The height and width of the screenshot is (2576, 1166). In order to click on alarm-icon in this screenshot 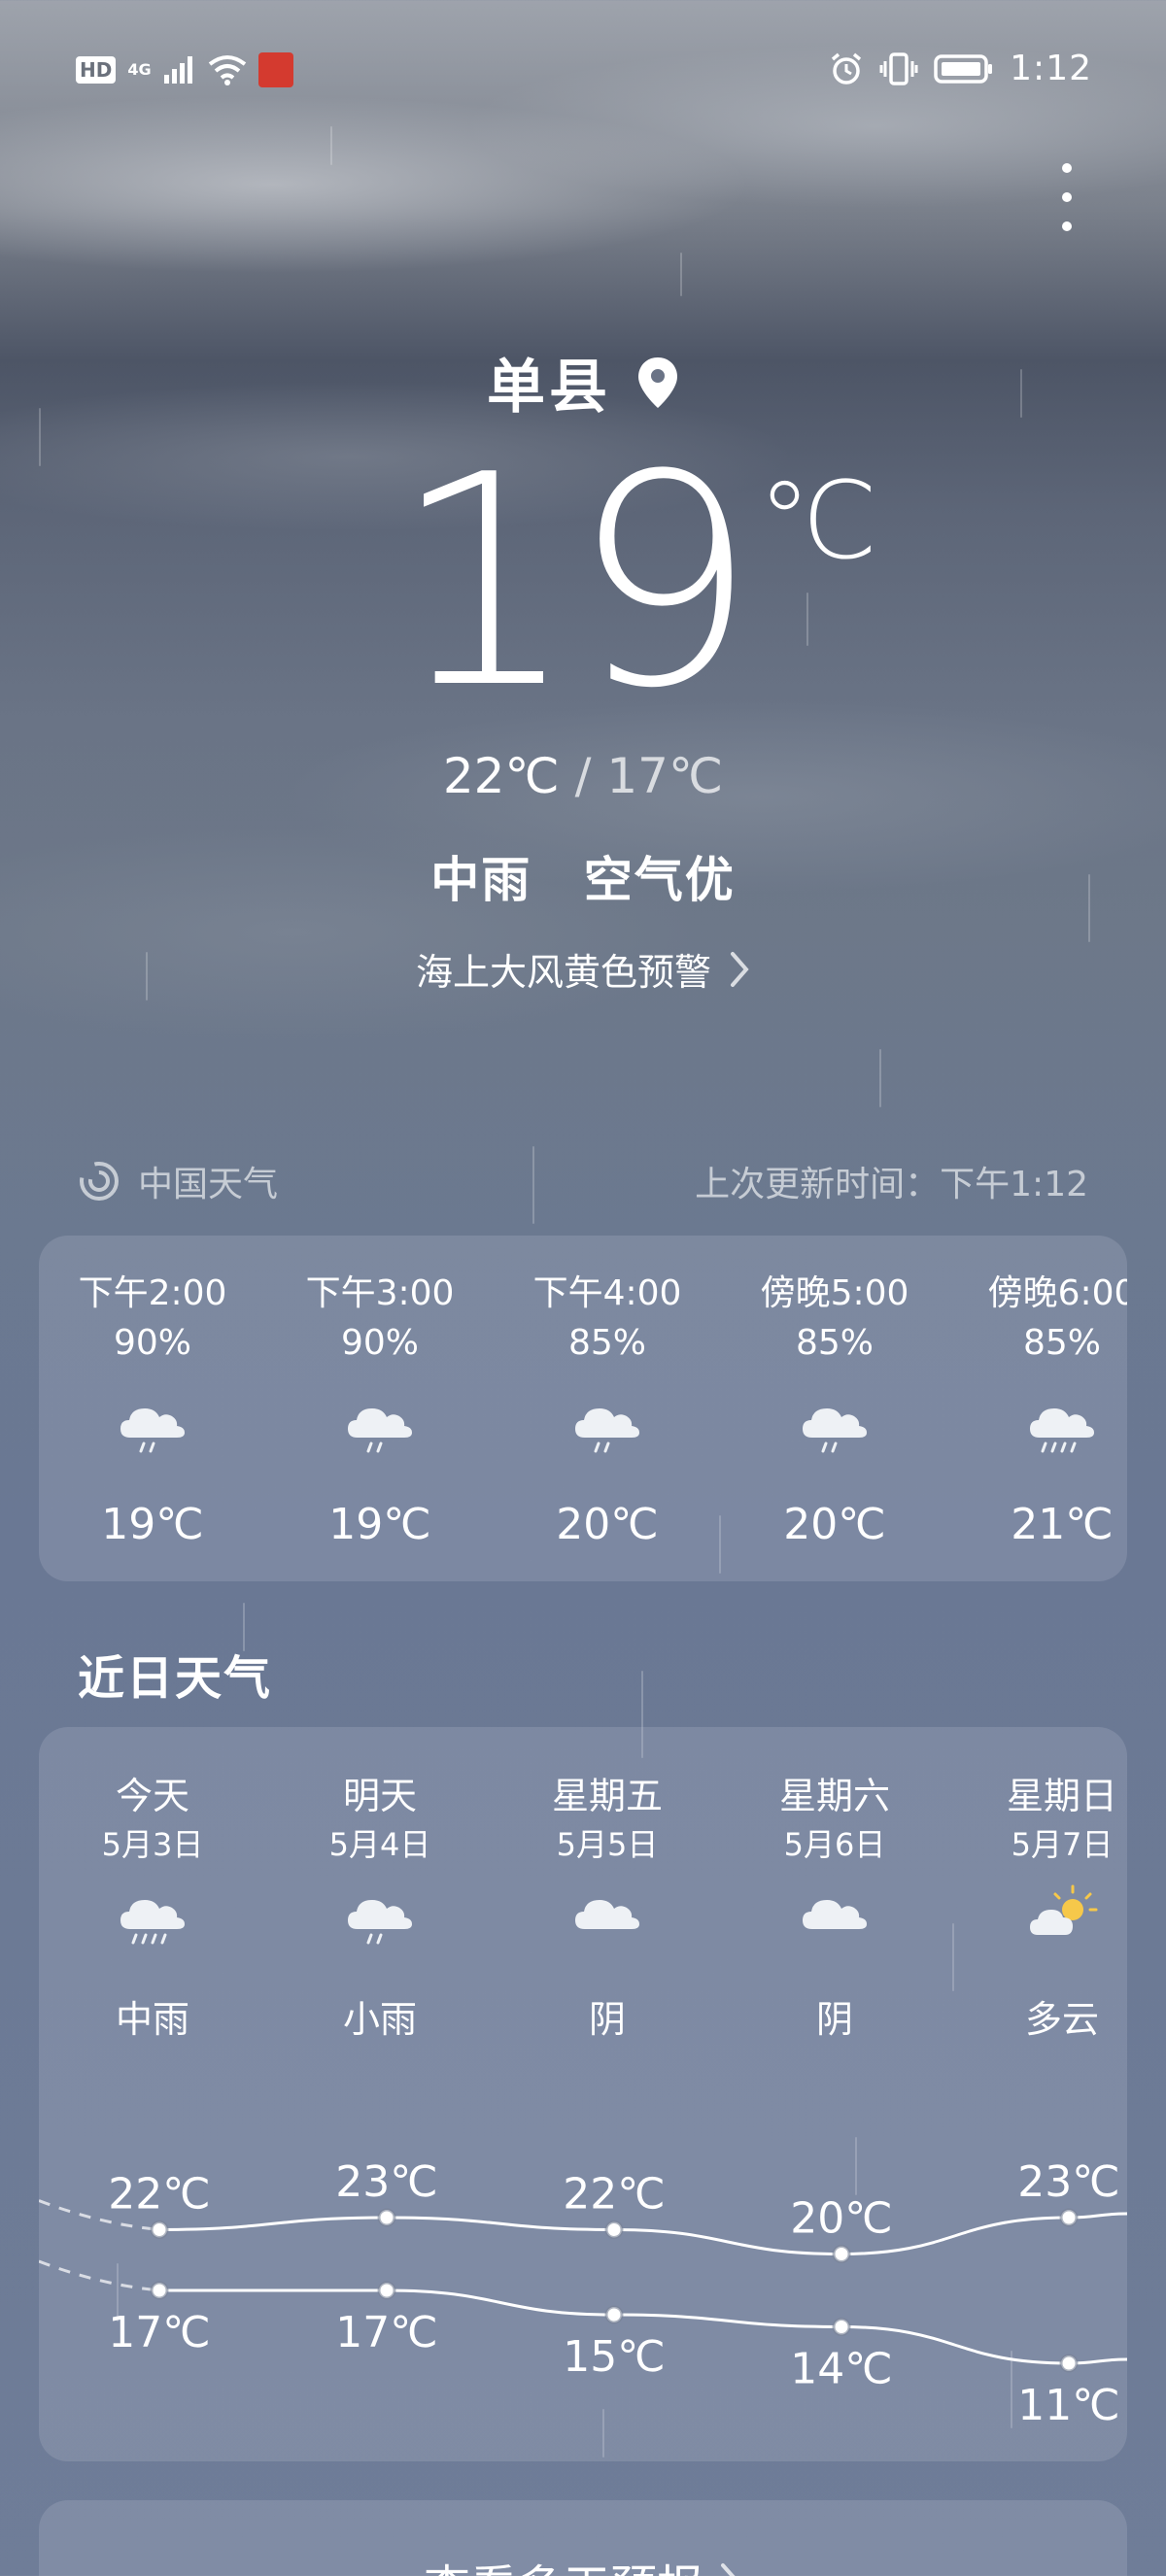, I will do `click(847, 68)`.